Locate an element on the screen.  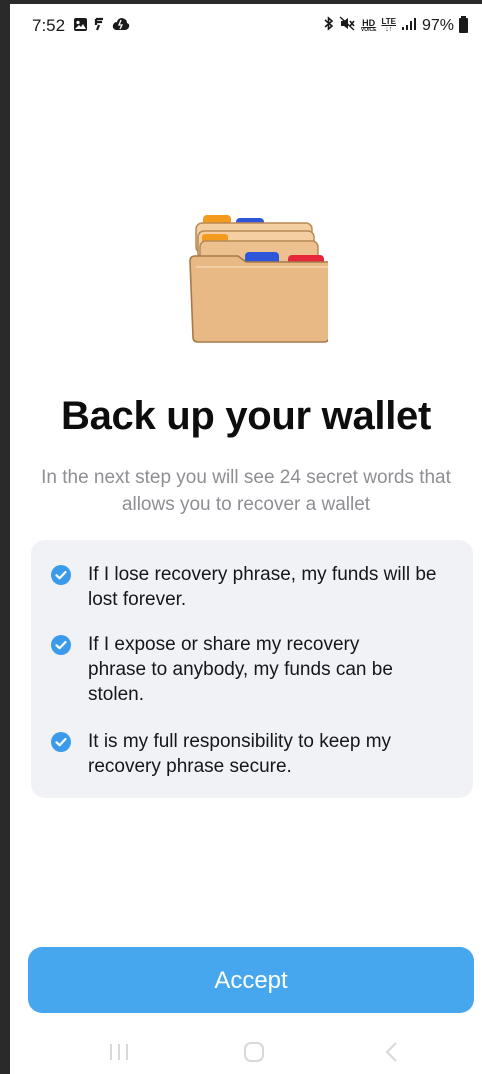
lte-icon: LTE ↓↑ is located at coordinates (388, 25).